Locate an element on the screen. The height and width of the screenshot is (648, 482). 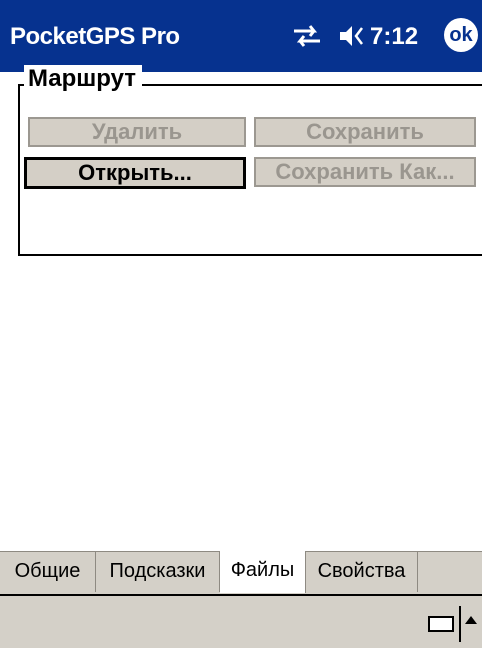
tab-hints: Подсказки is located at coordinates (158, 572).